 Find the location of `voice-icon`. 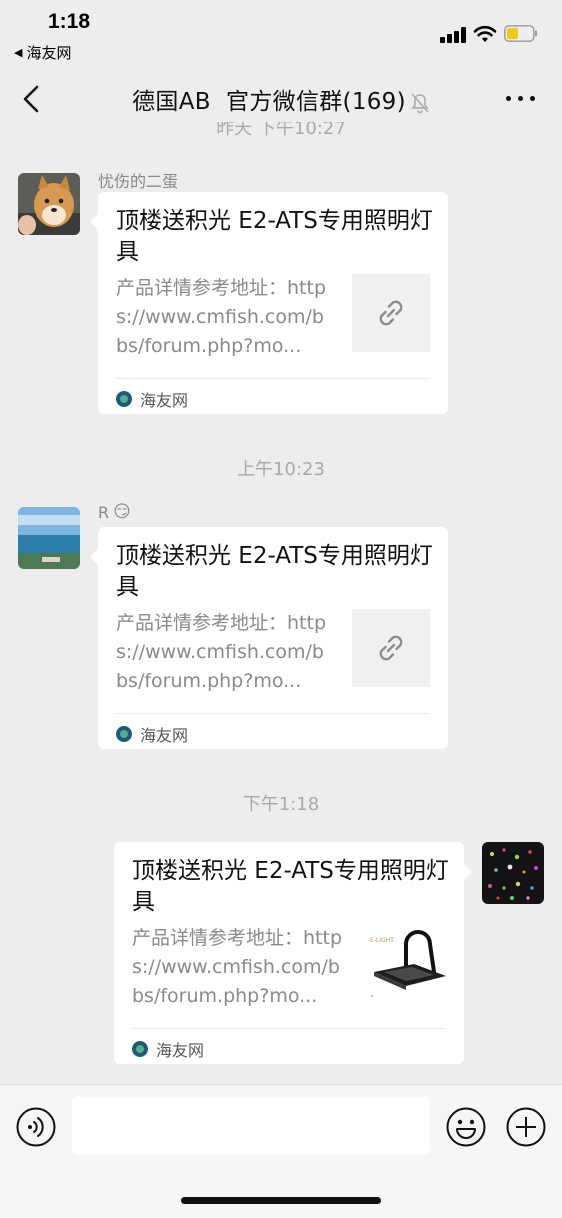

voice-icon is located at coordinates (36, 1127).